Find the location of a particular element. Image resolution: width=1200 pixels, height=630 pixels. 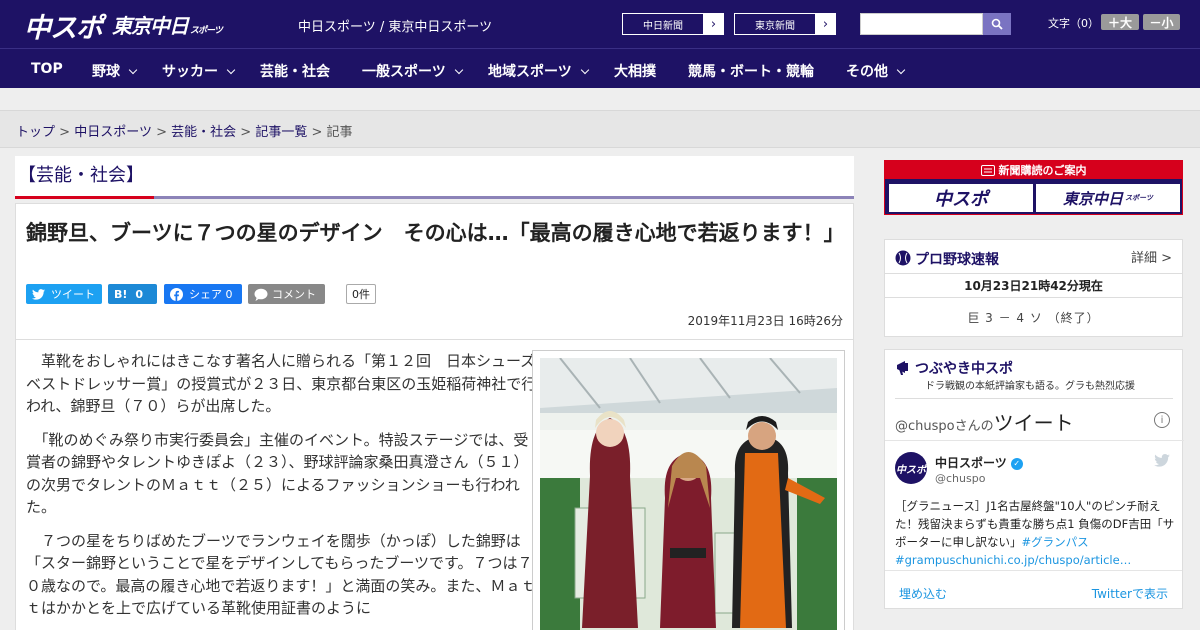

comment-count: 0件 is located at coordinates (361, 294).